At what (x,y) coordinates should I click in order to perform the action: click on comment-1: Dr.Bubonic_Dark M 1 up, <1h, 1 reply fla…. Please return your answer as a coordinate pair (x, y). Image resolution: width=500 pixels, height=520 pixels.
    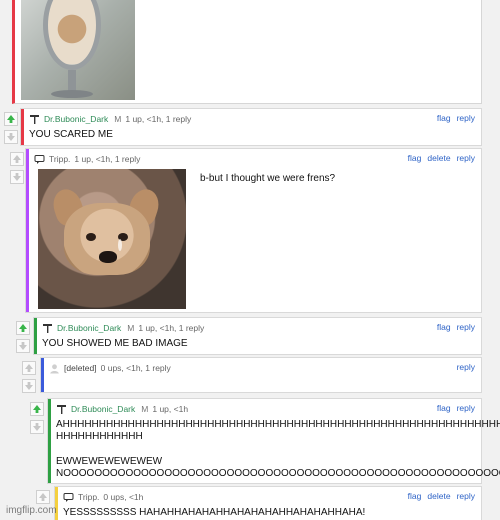
    Looking at the image, I should click on (251, 127).